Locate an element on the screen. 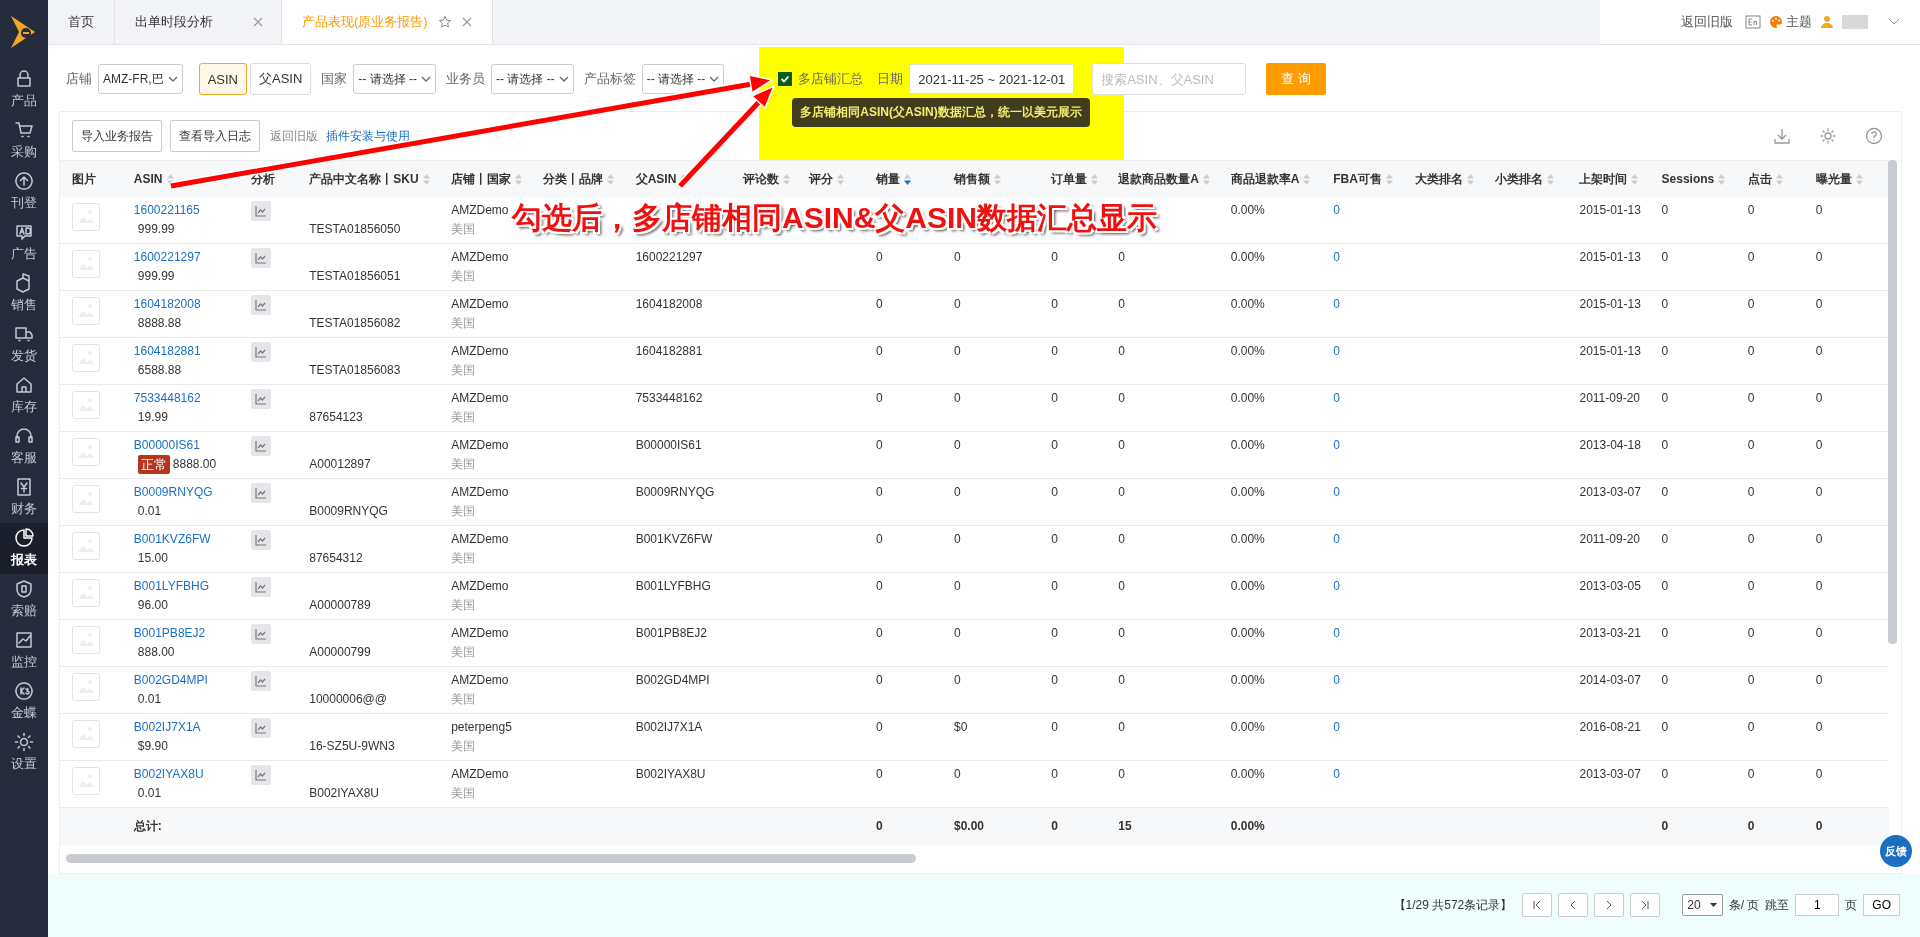 The height and width of the screenshot is (937, 1920). mode-toggle-button: ASIN is located at coordinates (222, 79).